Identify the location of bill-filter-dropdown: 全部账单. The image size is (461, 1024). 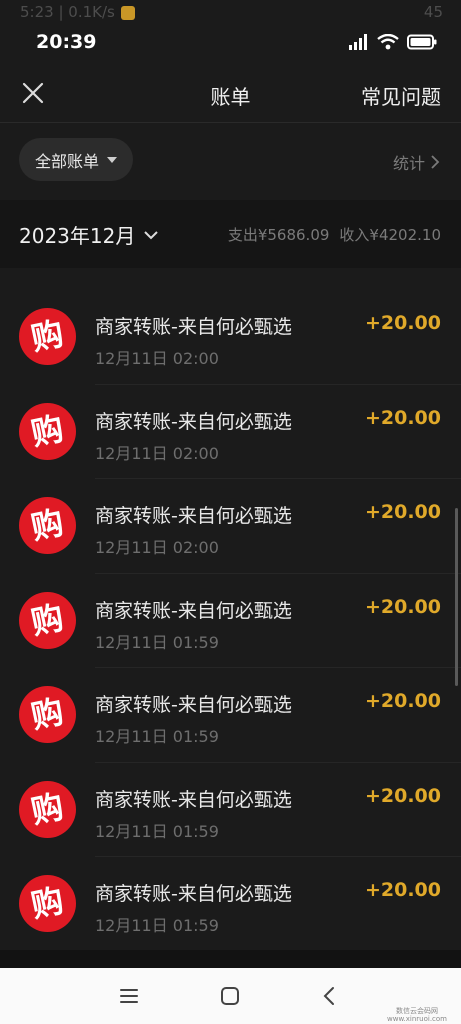
(76, 159).